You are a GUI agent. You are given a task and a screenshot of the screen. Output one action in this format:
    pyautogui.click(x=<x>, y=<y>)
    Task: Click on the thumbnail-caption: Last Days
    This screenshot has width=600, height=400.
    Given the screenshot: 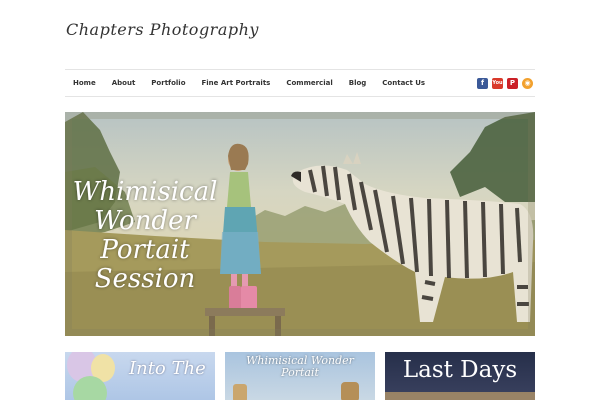 What is the action you would take?
    pyautogui.click(x=460, y=370)
    